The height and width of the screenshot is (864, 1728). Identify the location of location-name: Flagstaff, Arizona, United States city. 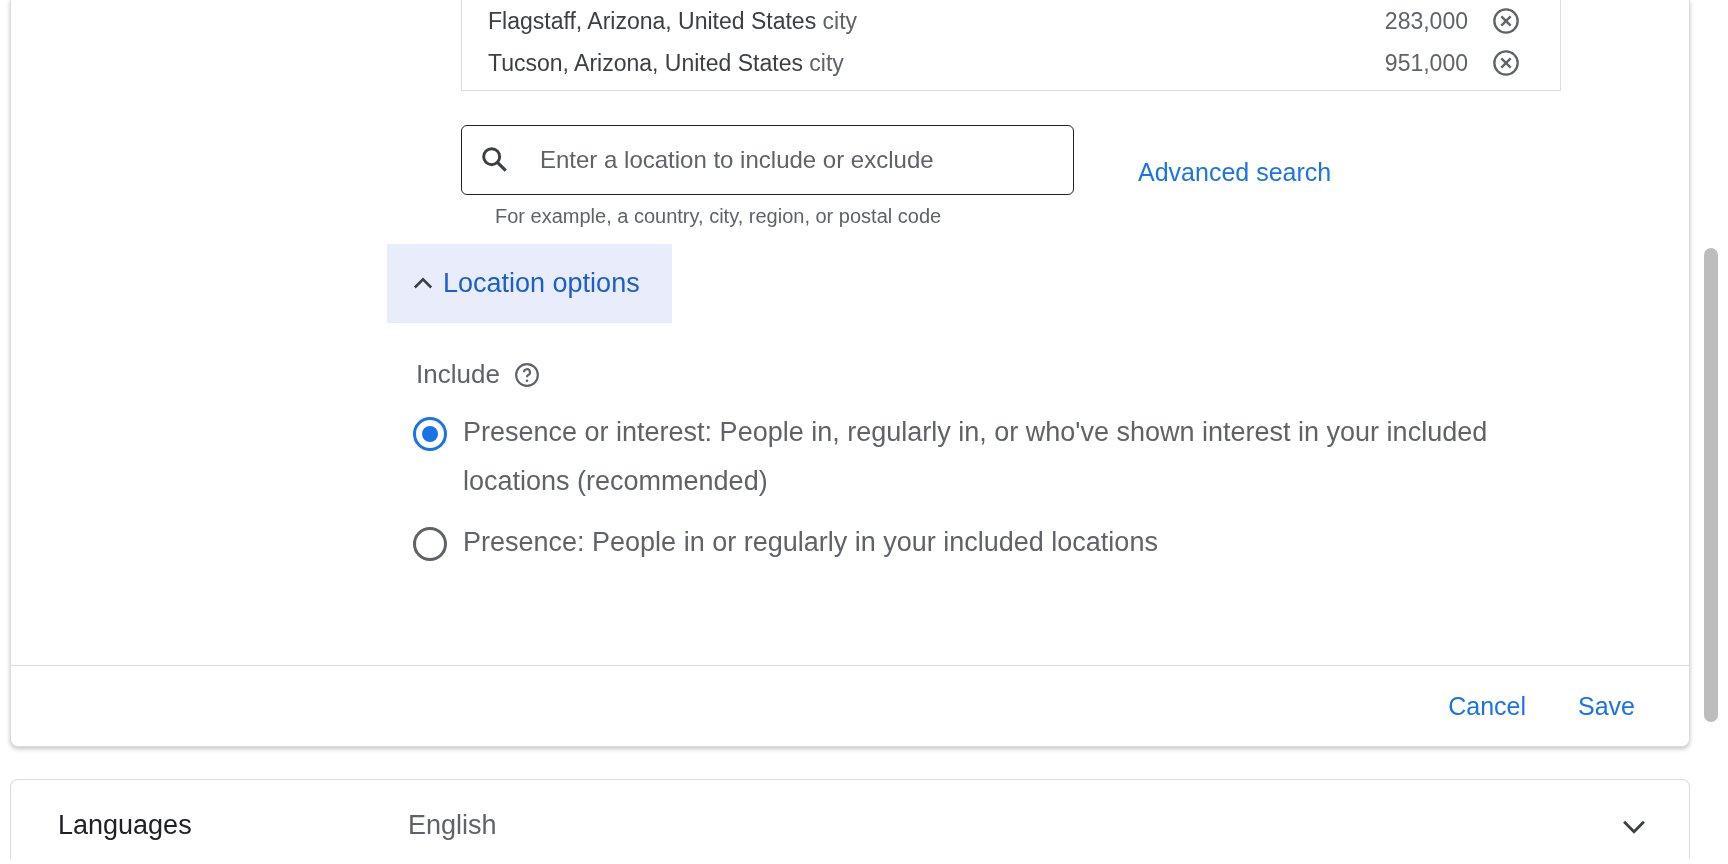
(673, 21).